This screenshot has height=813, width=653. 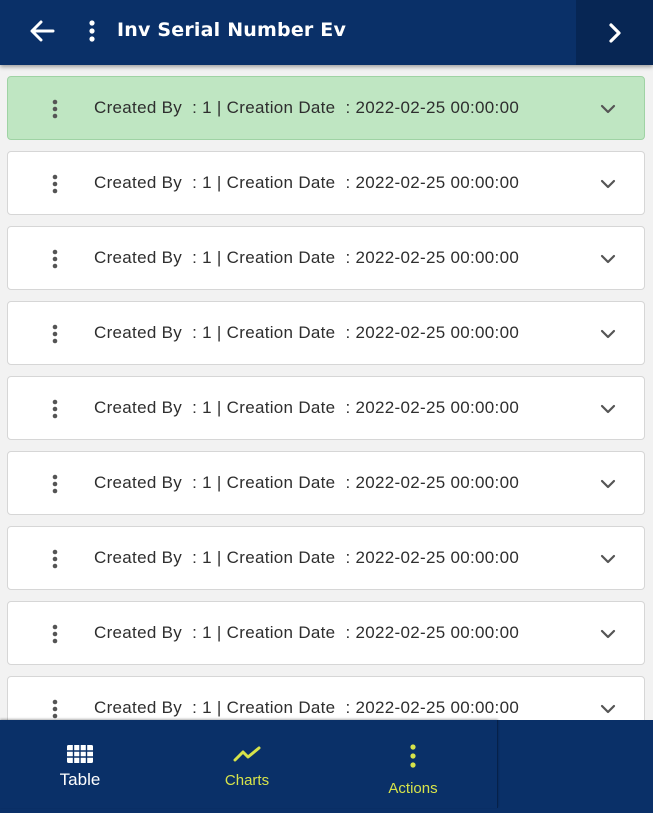 I want to click on bottom-nav-tabs: Table Charts Actions, so click(x=249, y=764).